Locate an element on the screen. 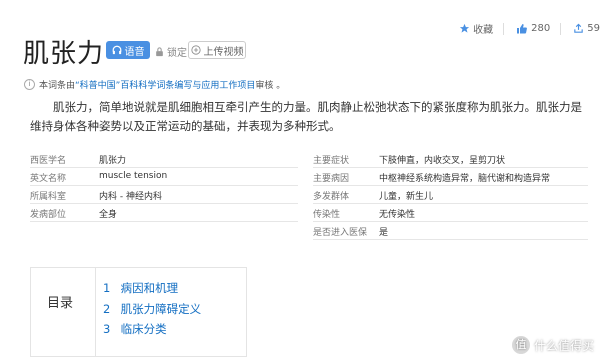  watermark-logo: 值 is located at coordinates (520, 345).